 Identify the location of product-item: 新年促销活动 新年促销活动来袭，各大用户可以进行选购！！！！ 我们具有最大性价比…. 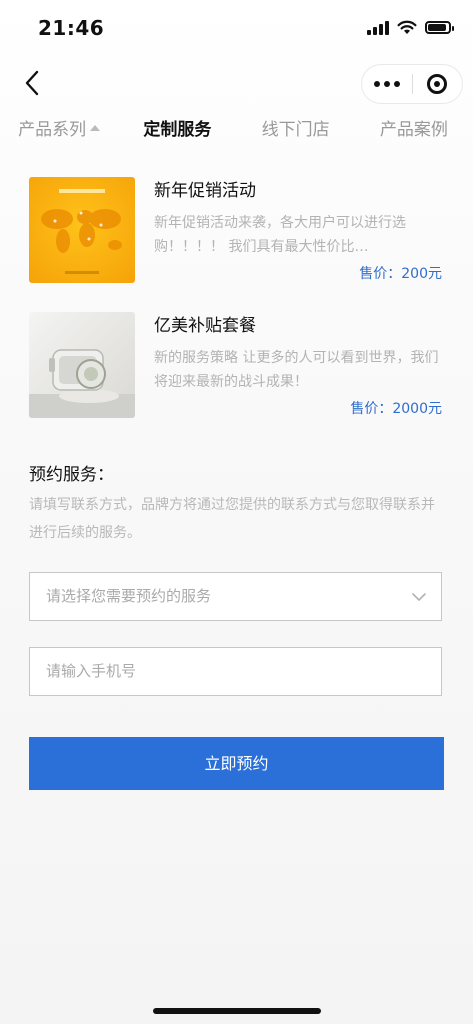
(237, 230).